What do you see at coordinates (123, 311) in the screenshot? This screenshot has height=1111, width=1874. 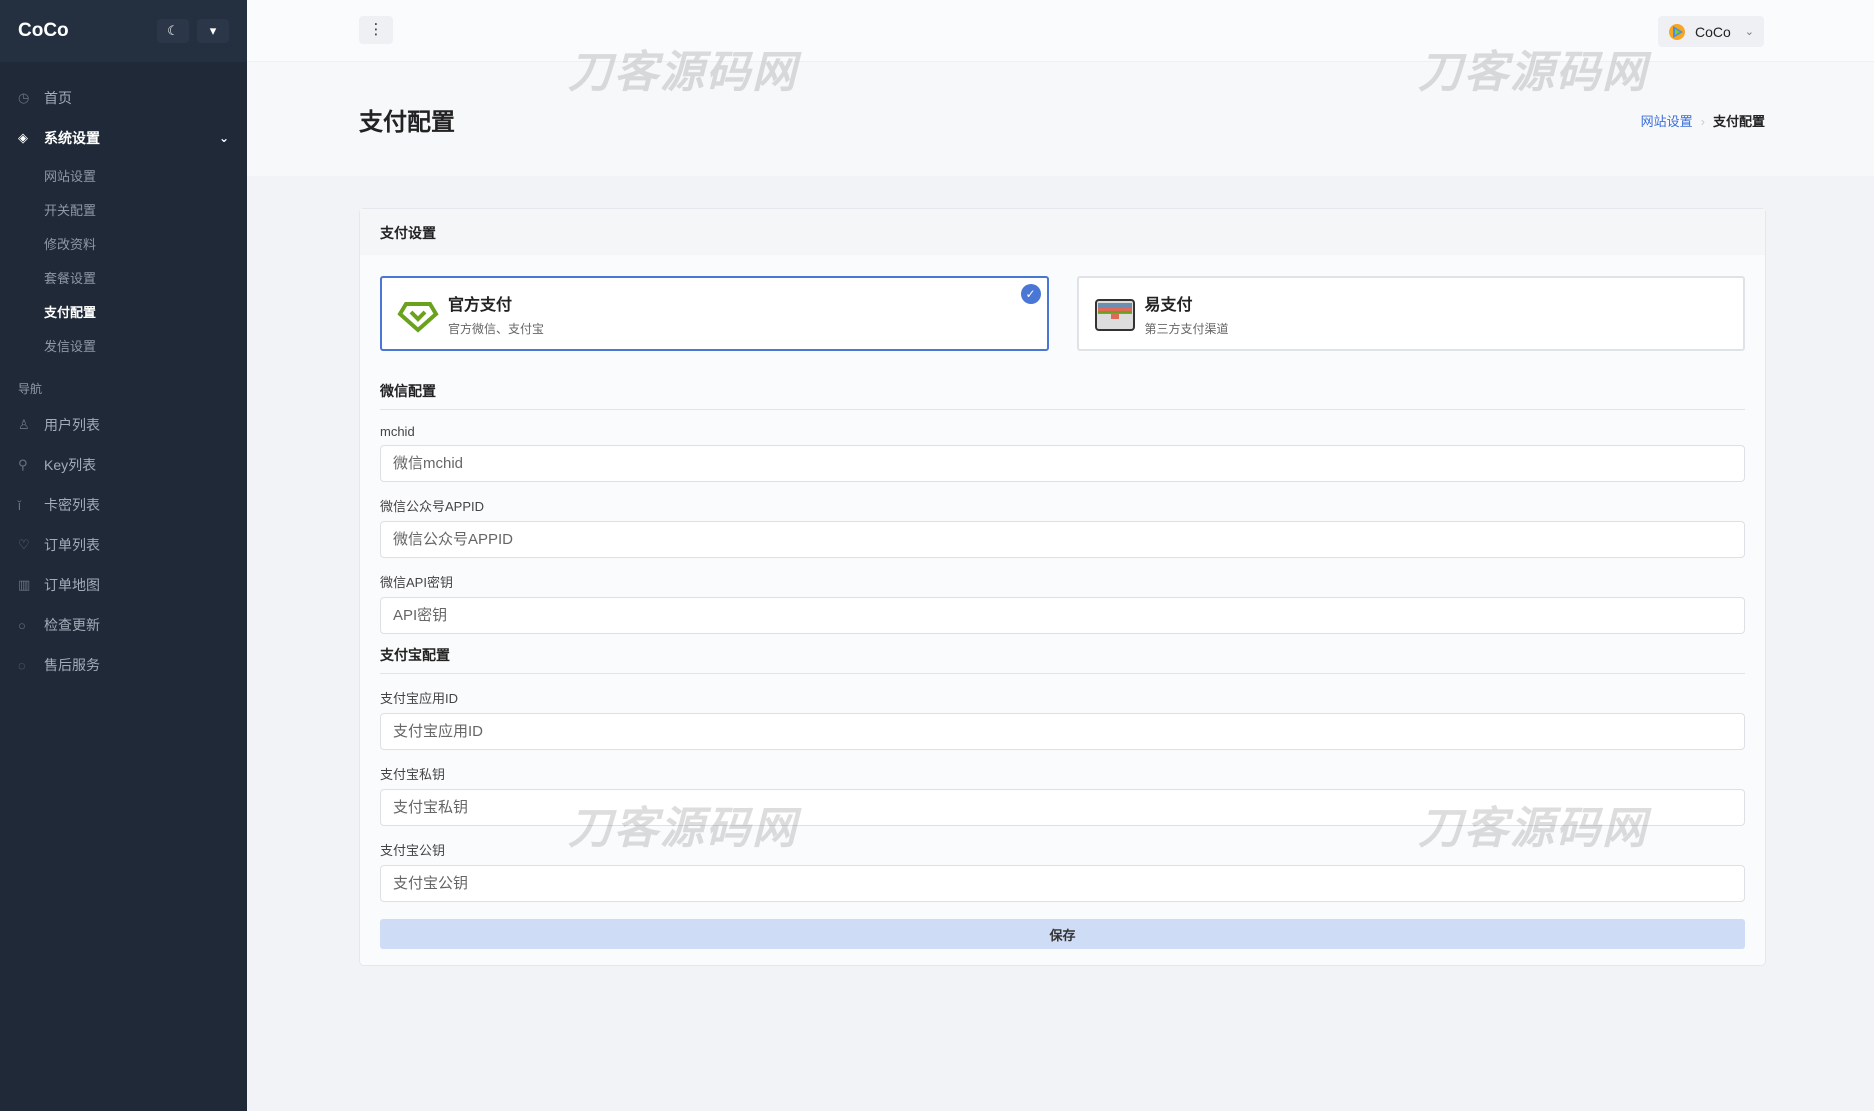 I see `sidebar-sub-payment: 支付配置` at bounding box center [123, 311].